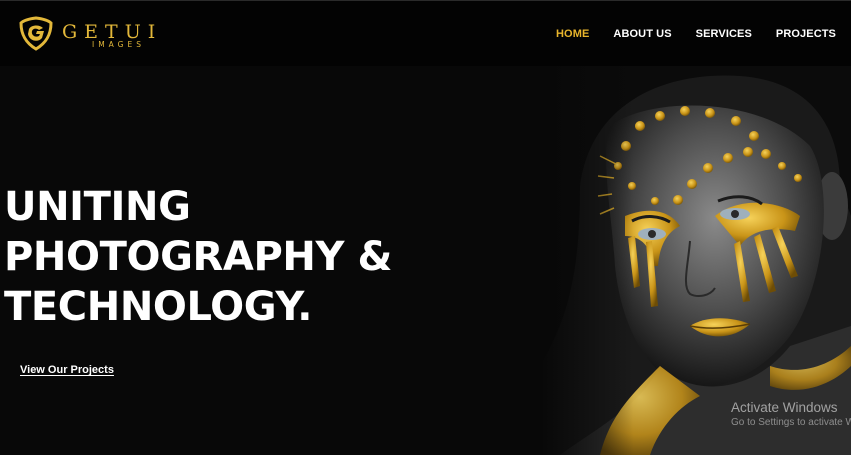 This screenshot has width=851, height=455. I want to click on headline-line: PHOTOGRAPHY &, so click(198, 257).